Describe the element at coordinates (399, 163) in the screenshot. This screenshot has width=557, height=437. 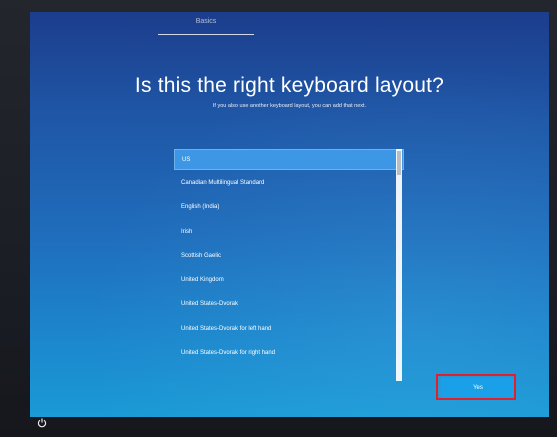
I see `scrollbar-thumb` at that location.